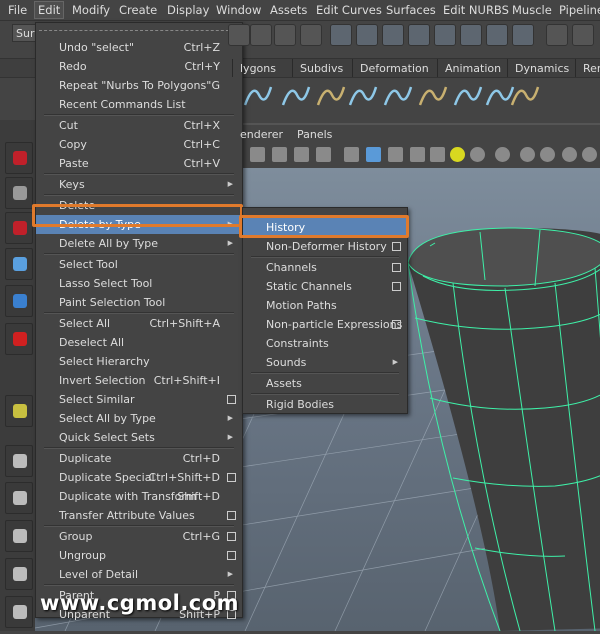  What do you see at coordinates (325, 267) in the screenshot?
I see `menu-item-channels: Channels` at bounding box center [325, 267].